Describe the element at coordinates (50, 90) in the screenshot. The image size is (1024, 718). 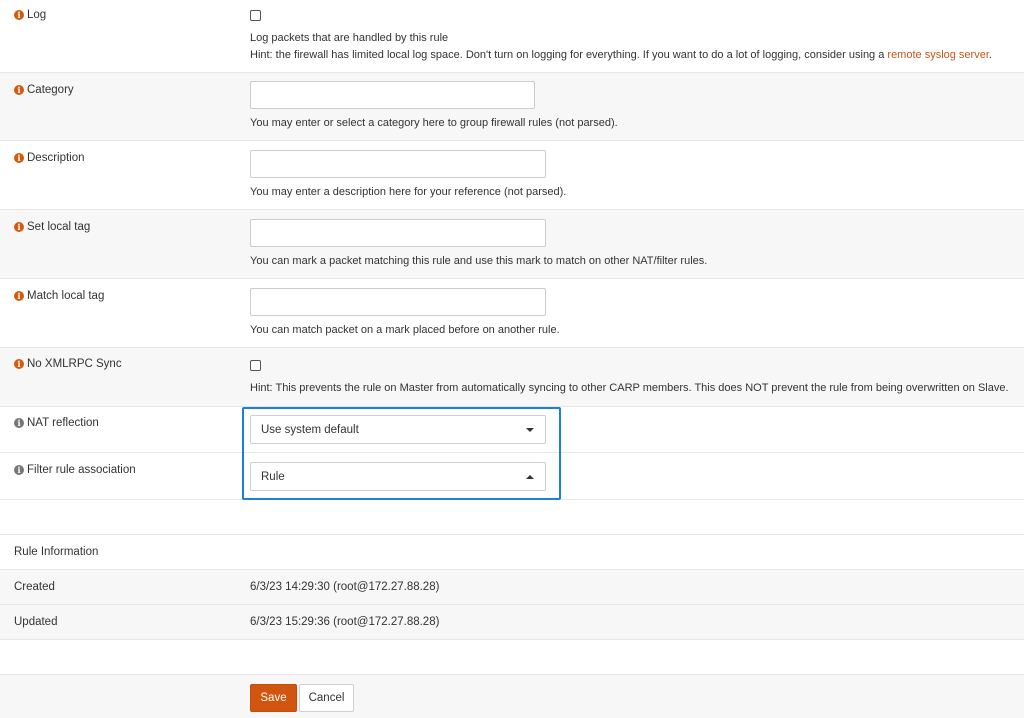
I see `category-label-text: Category` at that location.